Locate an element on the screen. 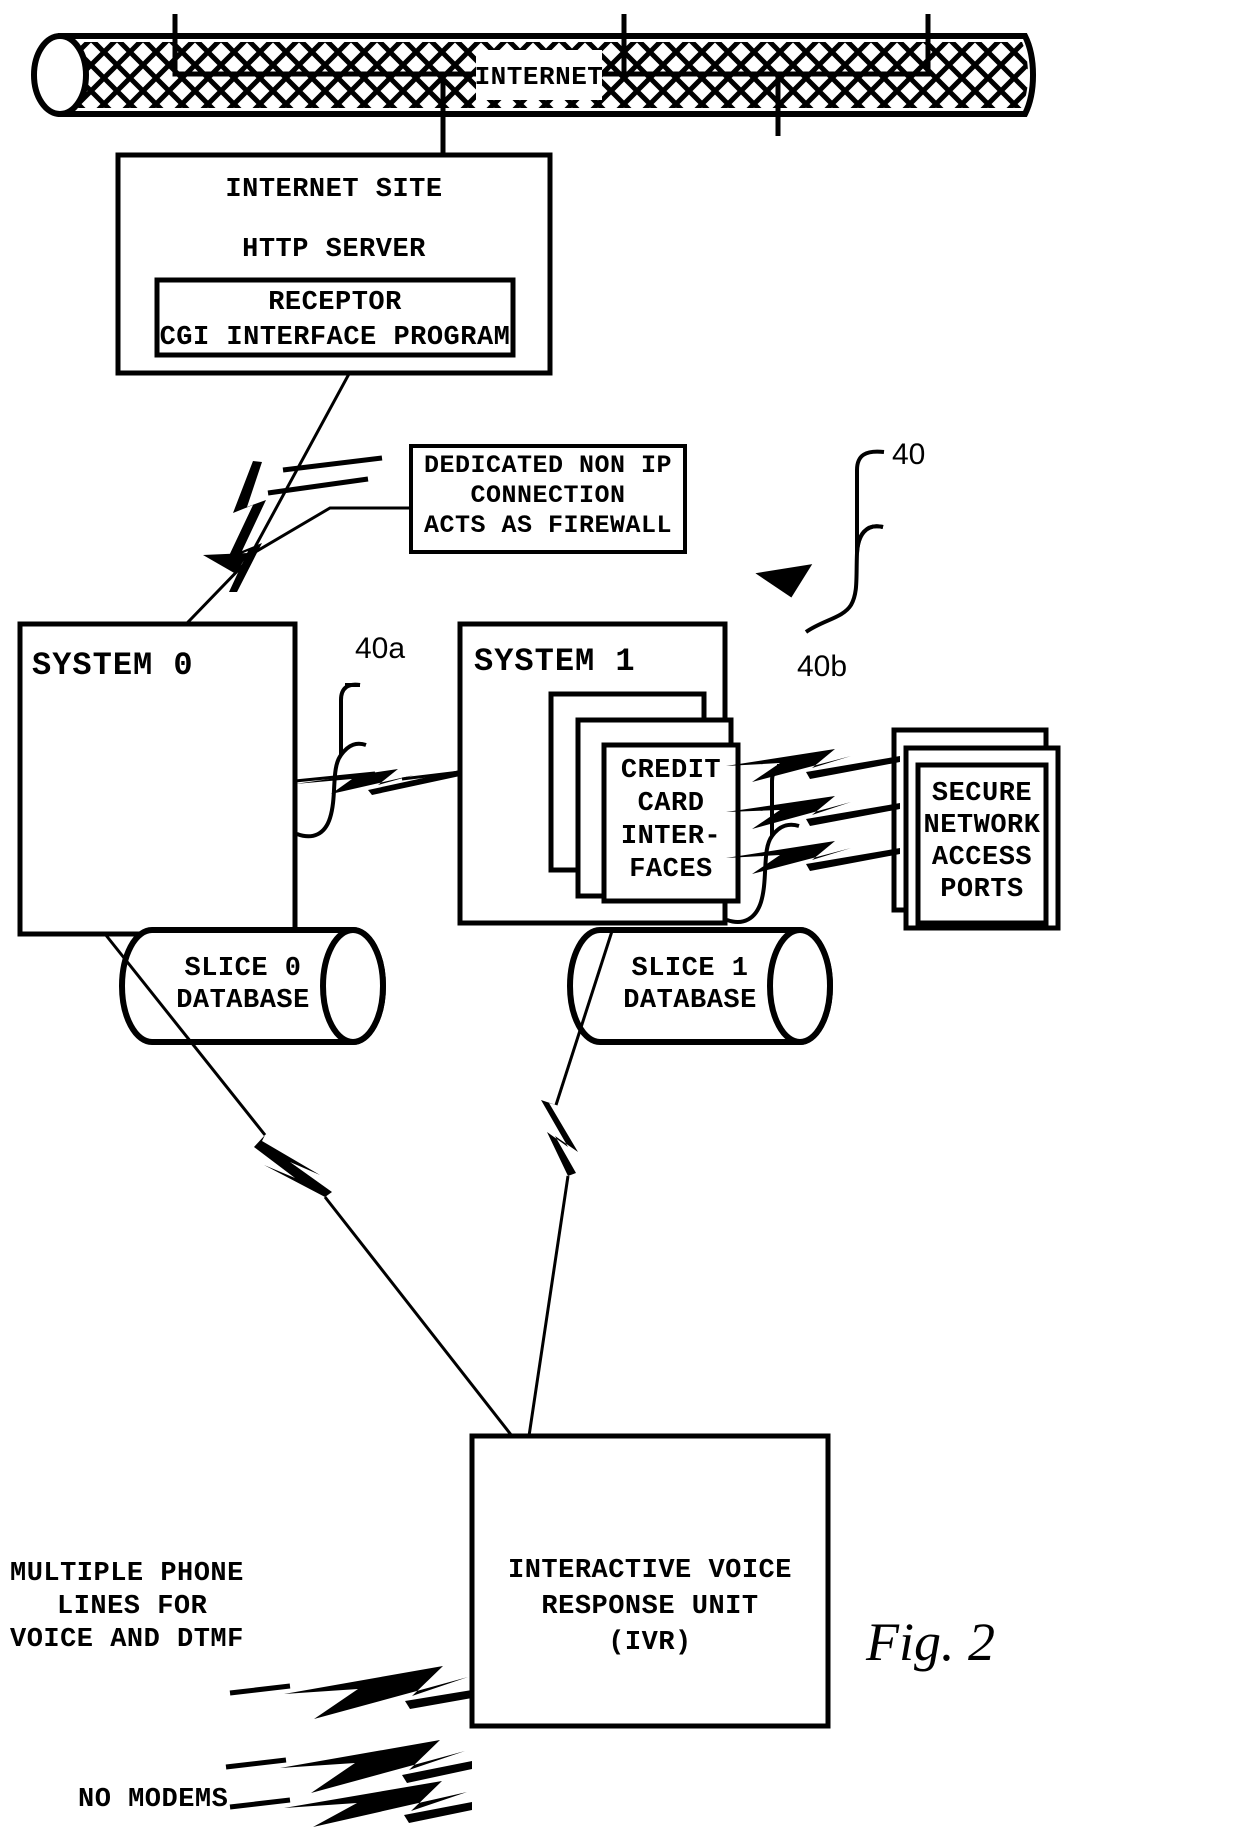 This screenshot has width=1240, height=1827. system1-node: SYSTEM 1 CREDIT CARD INTER- FACES is located at coordinates (599, 773).